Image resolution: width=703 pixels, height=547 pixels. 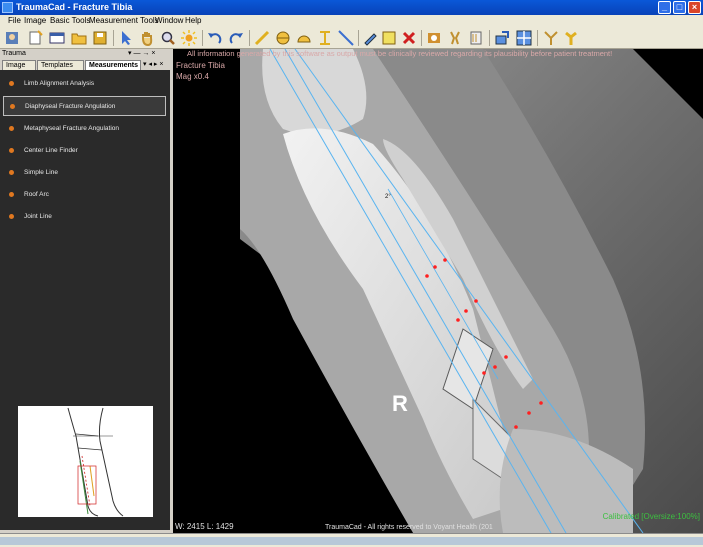 I want to click on bone-tool-icon, so click(x=571, y=38).